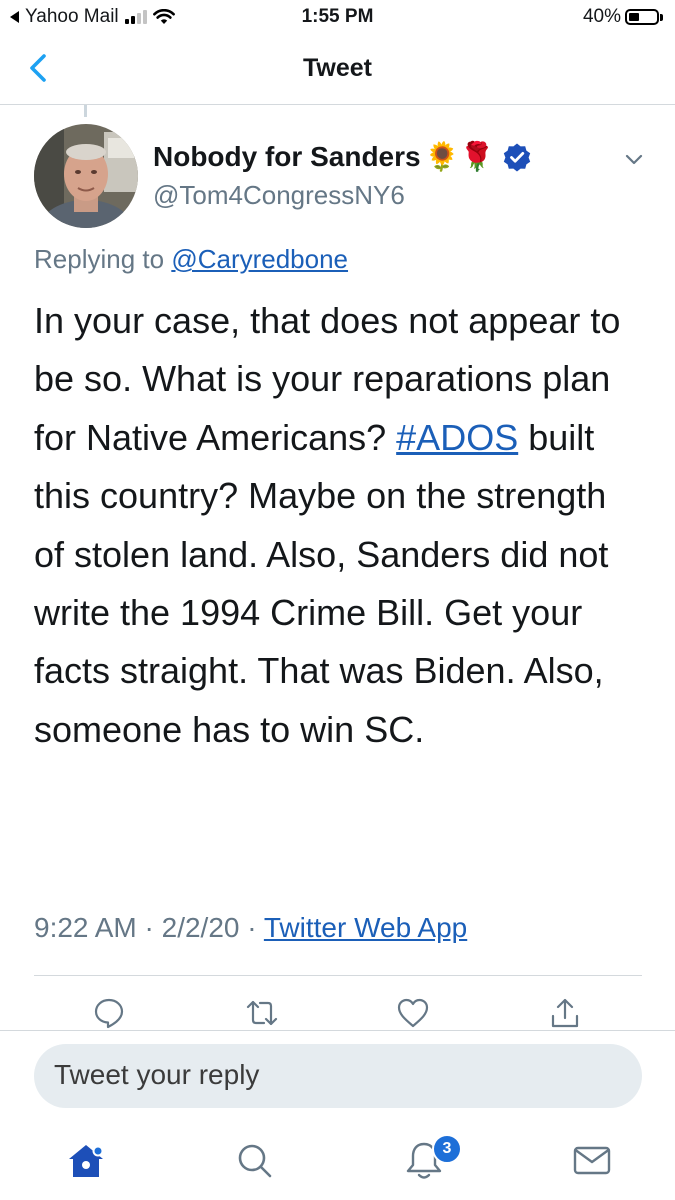 Image resolution: width=675 pixels, height=1200 pixels. I want to click on replying-to: Replying to @Caryredbone, so click(191, 259).